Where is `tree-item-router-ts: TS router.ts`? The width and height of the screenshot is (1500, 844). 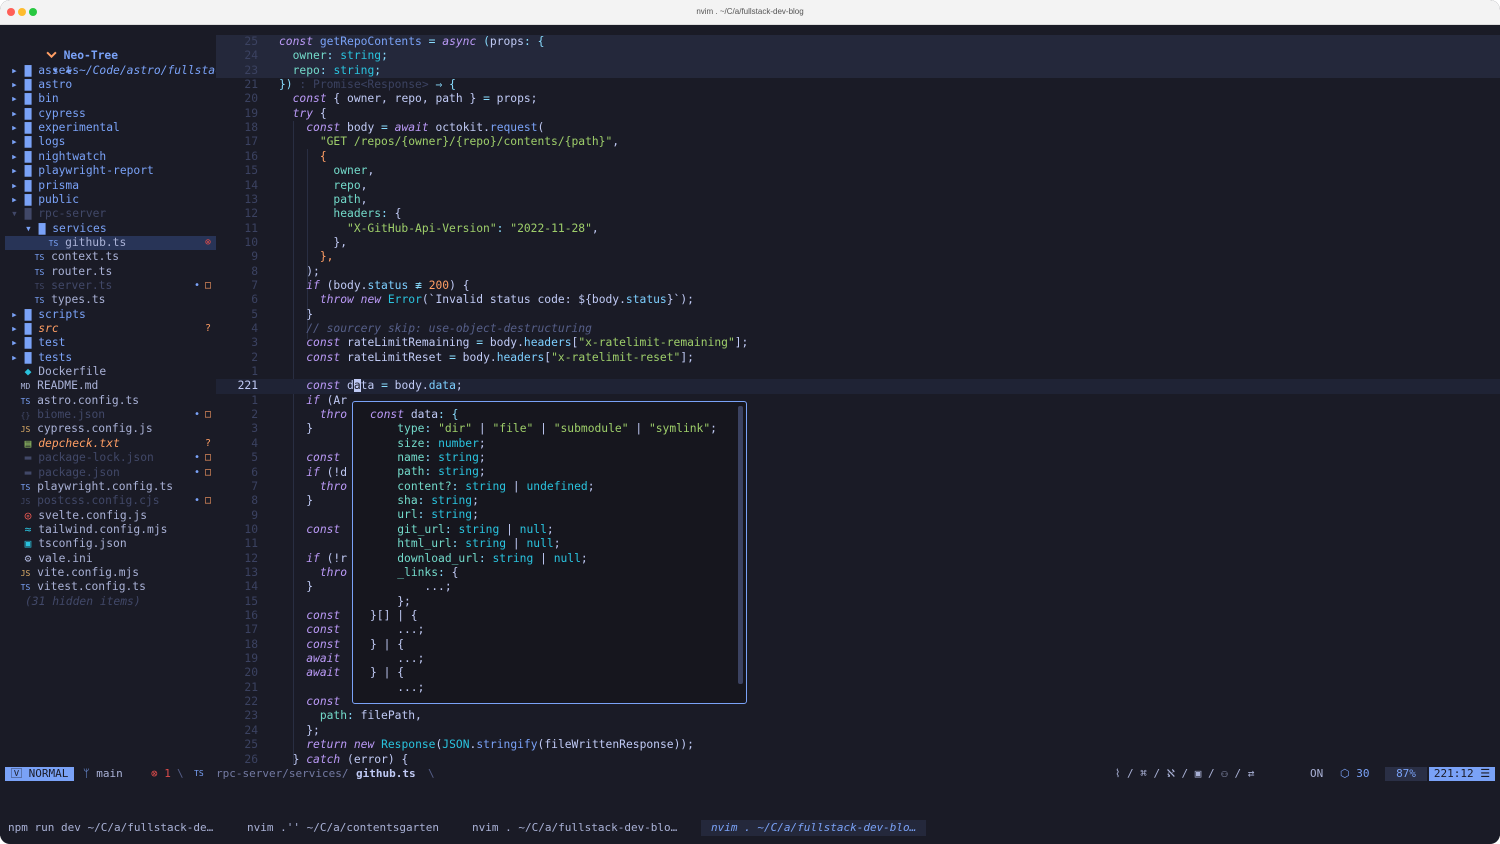 tree-item-router-ts: TS router.ts is located at coordinates (110, 272).